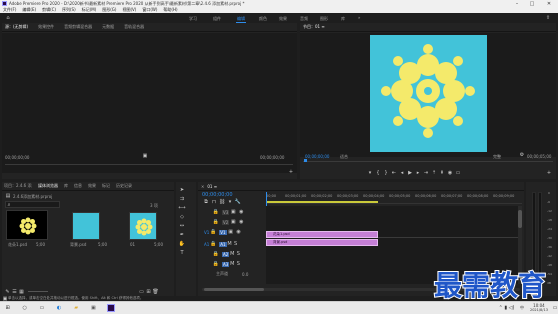 The width and height of the screenshot is (558, 314). I want to click on premiere-taskbar-icon, so click(110, 308).